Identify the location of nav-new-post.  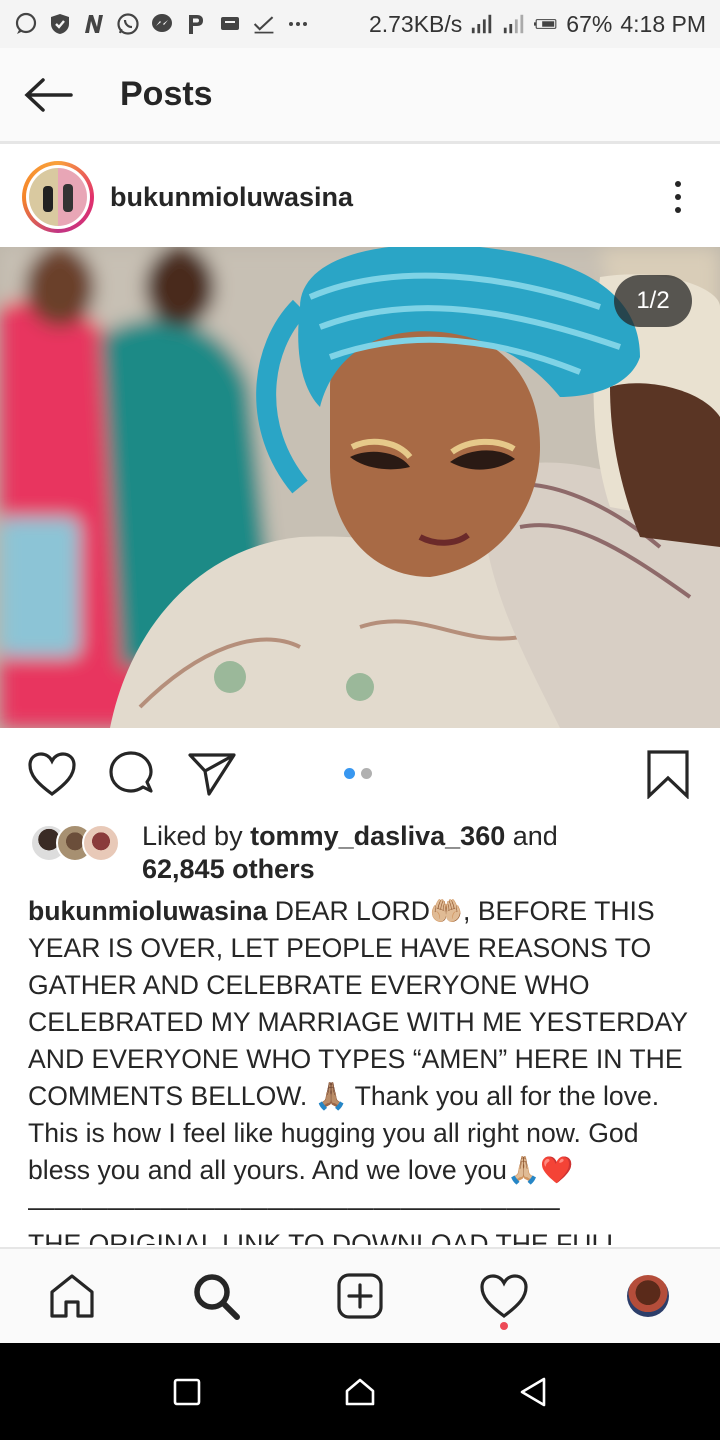
(360, 1296).